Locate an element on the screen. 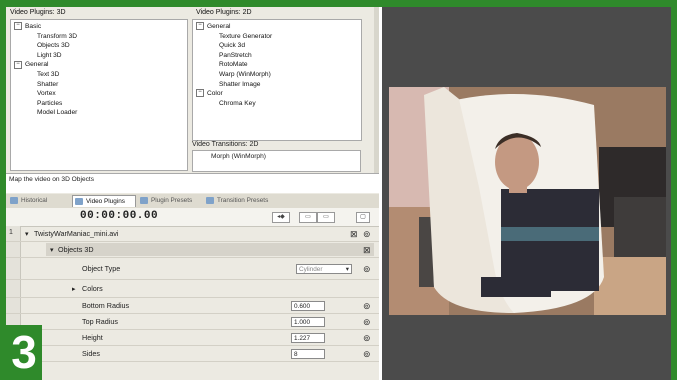 The height and width of the screenshot is (380, 677). track-visibility-icon: ⊚ is located at coordinates (367, 234).